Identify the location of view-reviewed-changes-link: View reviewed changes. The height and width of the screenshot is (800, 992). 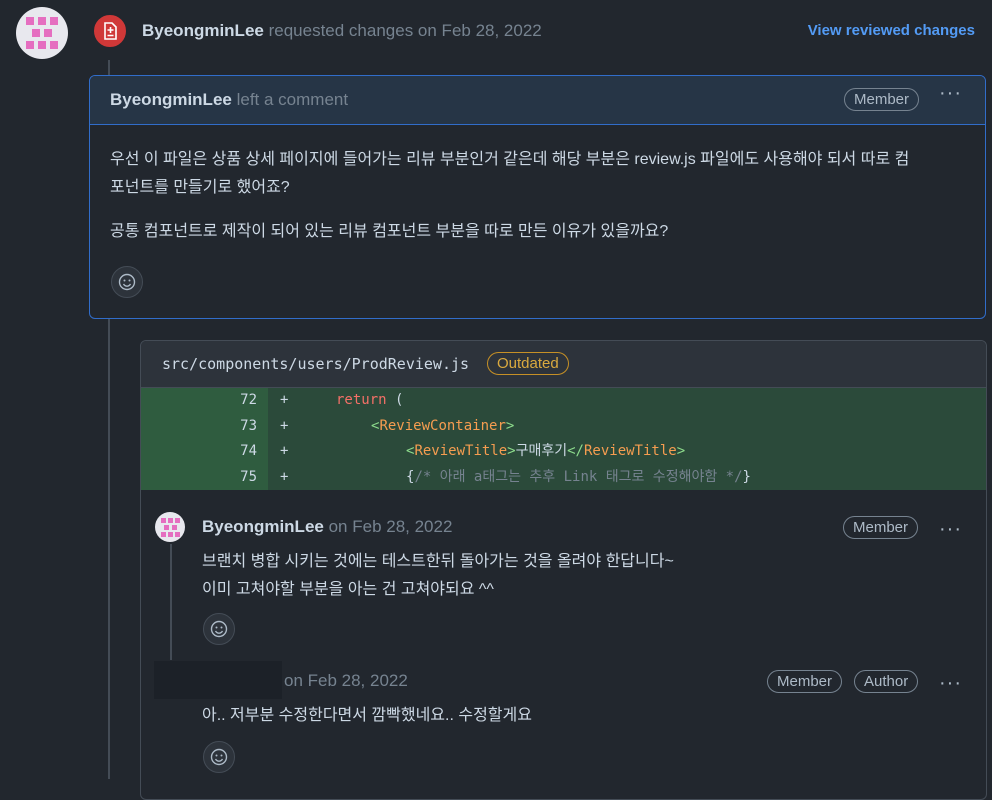
(891, 30).